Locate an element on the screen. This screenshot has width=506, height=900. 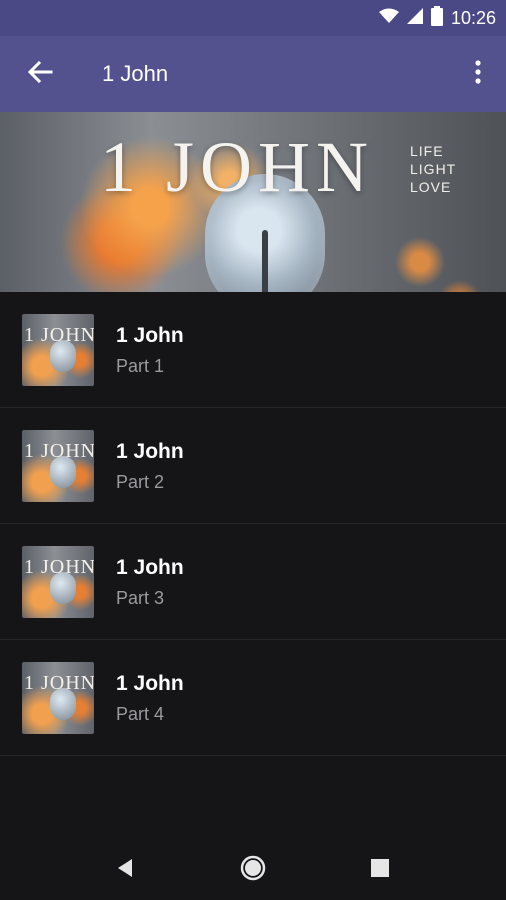
nav-home-icon is located at coordinates (253, 872).